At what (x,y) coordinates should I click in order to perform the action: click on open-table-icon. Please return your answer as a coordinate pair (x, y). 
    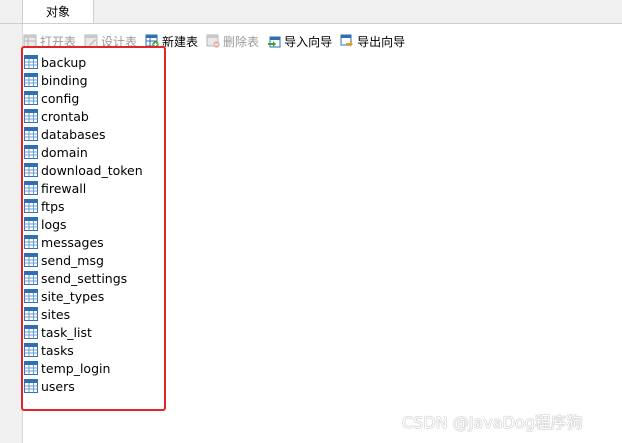
    Looking at the image, I should click on (30, 41).